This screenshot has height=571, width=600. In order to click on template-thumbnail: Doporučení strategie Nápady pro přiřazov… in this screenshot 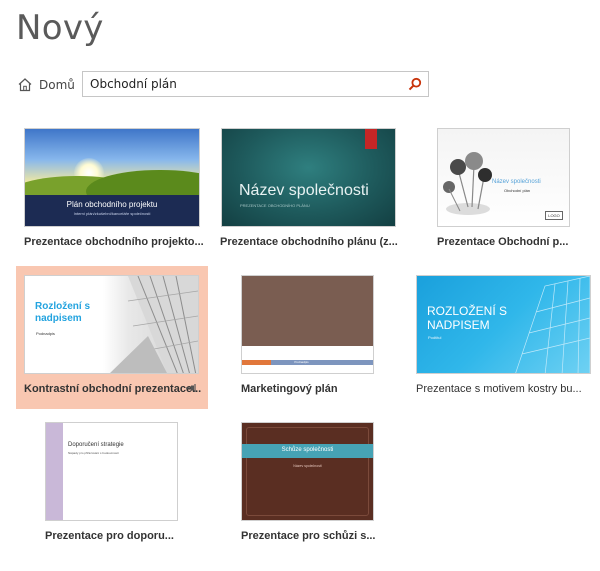, I will do `click(111, 471)`.